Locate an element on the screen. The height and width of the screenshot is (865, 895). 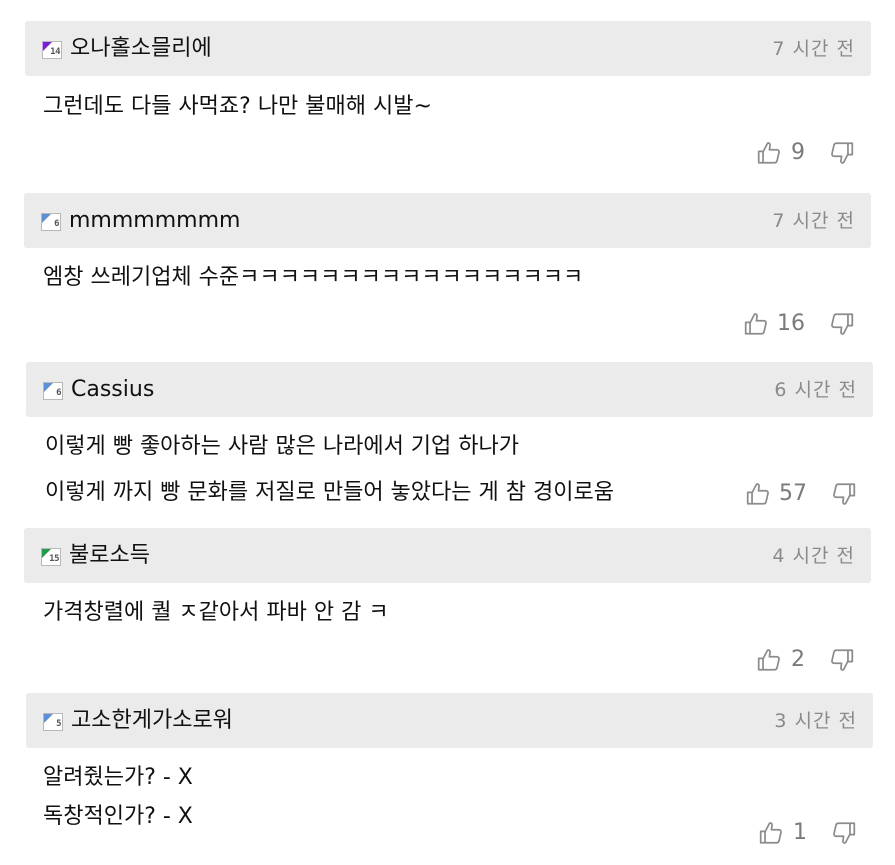
comment-username: 오나홀소믈리에 is located at coordinates (141, 49).